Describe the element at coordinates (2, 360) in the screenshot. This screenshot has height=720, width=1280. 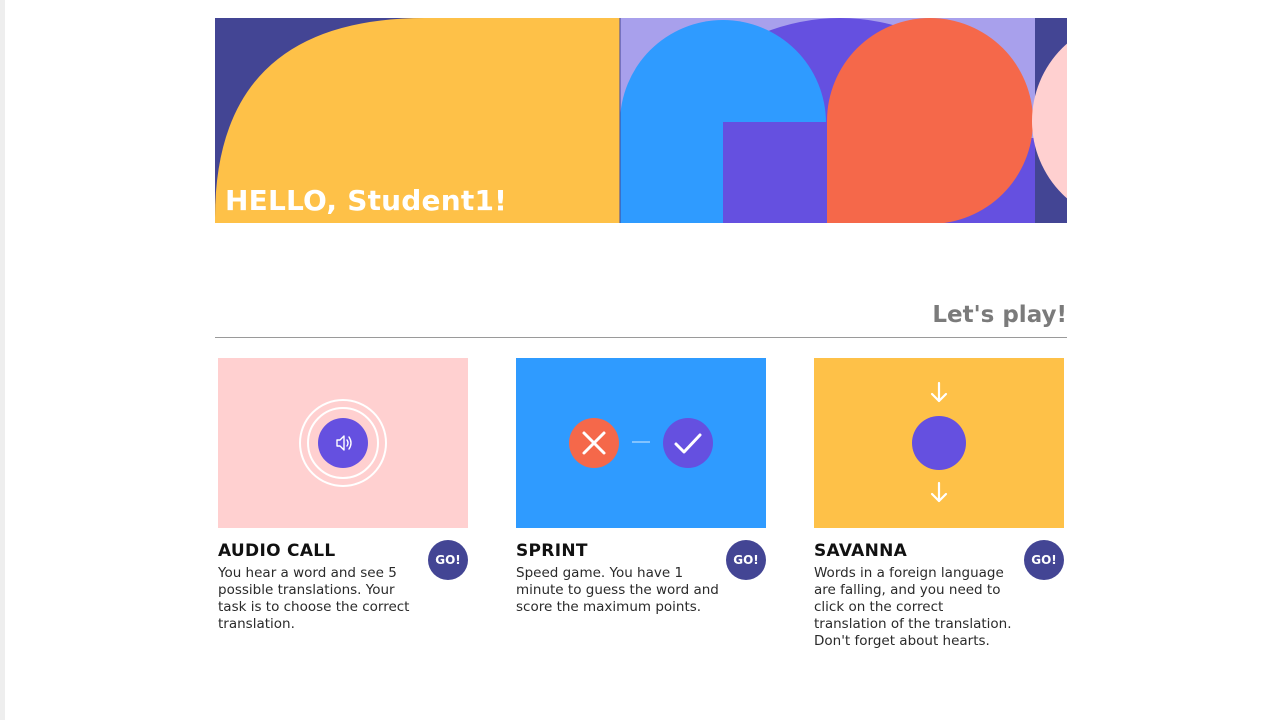
I see `left-gutter` at that location.